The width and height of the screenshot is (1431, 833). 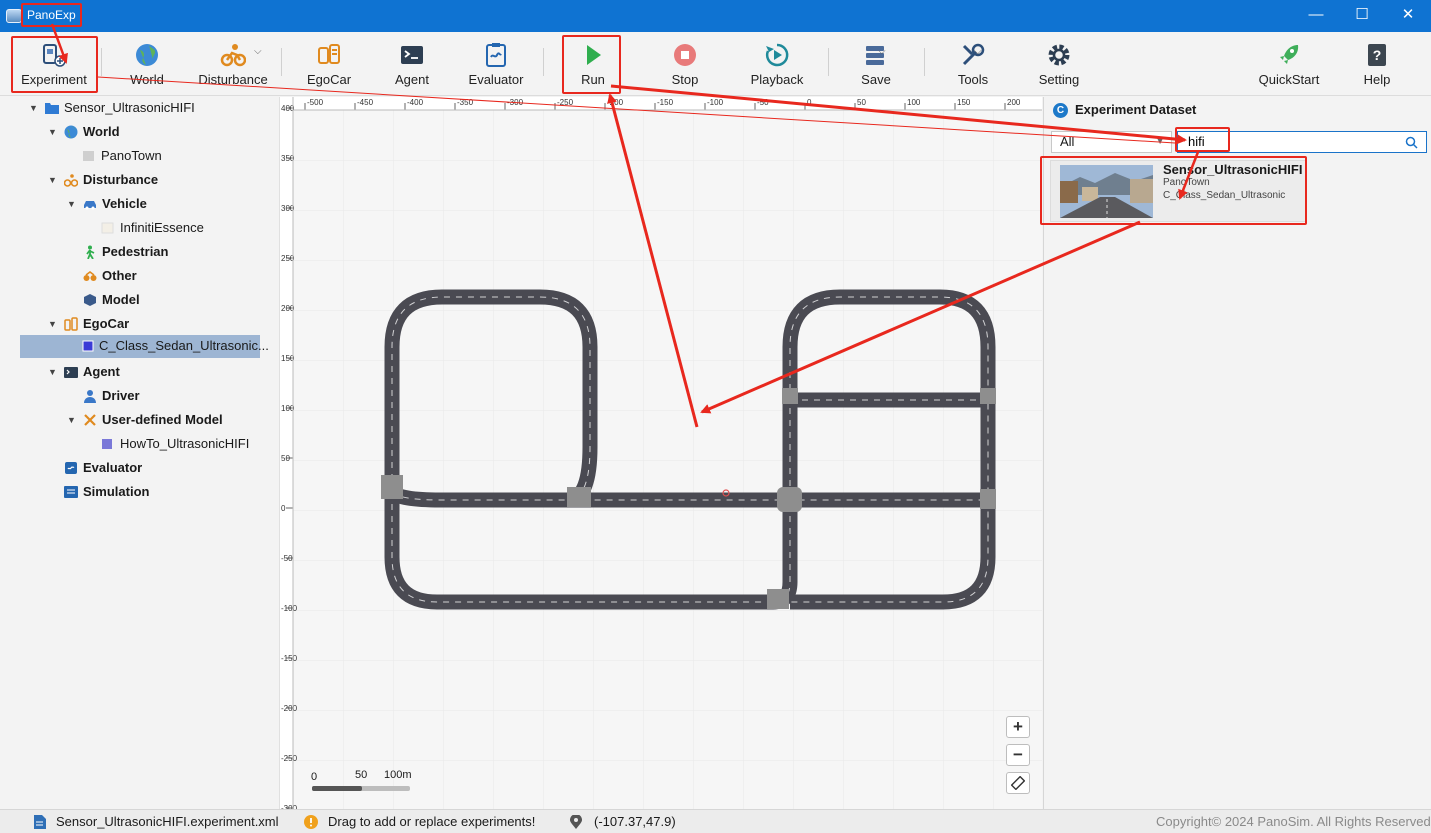 What do you see at coordinates (496, 79) in the screenshot?
I see `evaluator-label: Evaluator` at bounding box center [496, 79].